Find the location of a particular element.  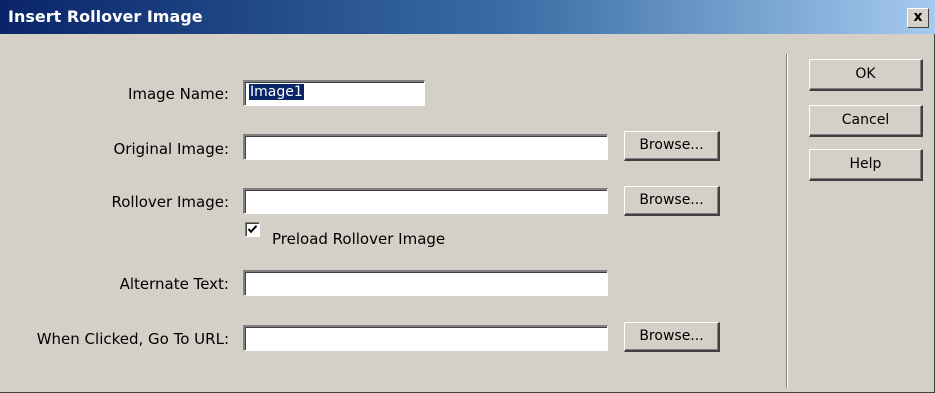

title-bar: Insert Rollover Image x is located at coordinates (467, 17).